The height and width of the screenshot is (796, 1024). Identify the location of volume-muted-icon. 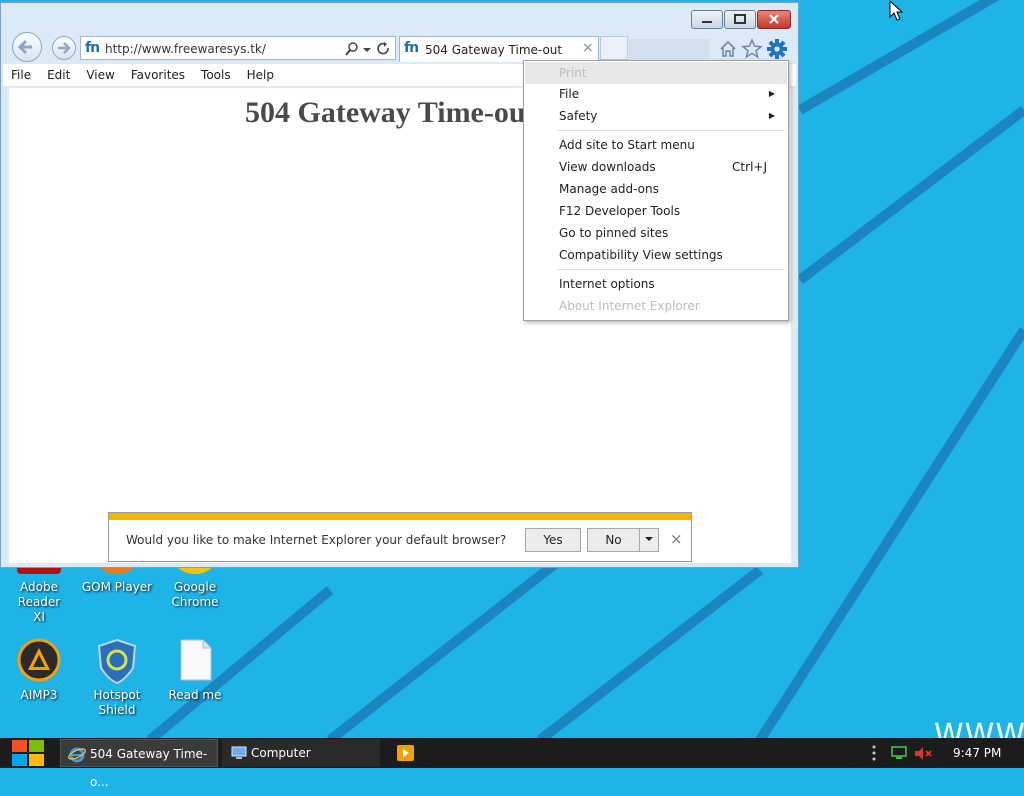
(923, 753).